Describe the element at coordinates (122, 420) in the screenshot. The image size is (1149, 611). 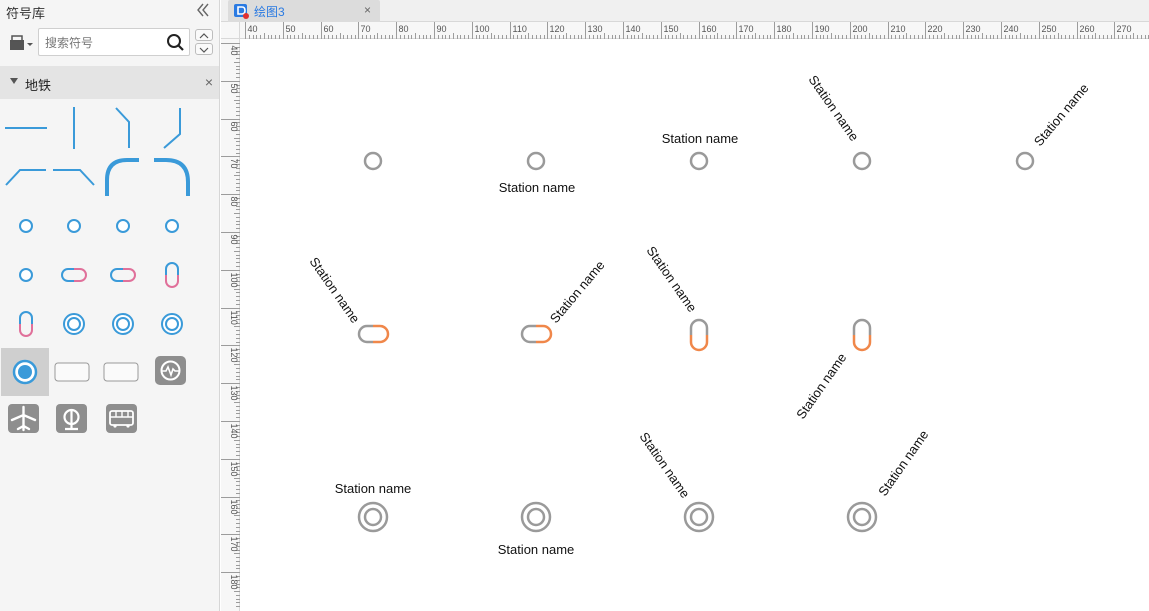
I see `bus-icon` at that location.